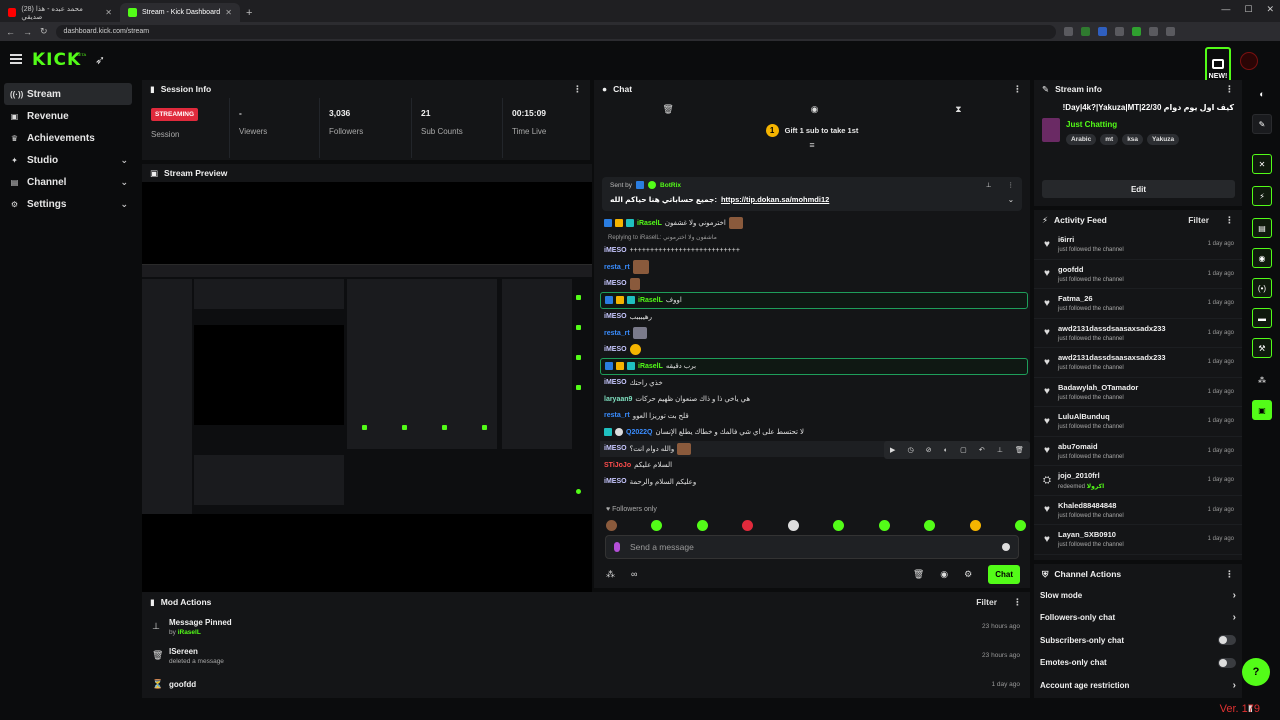 The image size is (1280, 720). I want to click on emotes-only-toggle, so click(1227, 662).